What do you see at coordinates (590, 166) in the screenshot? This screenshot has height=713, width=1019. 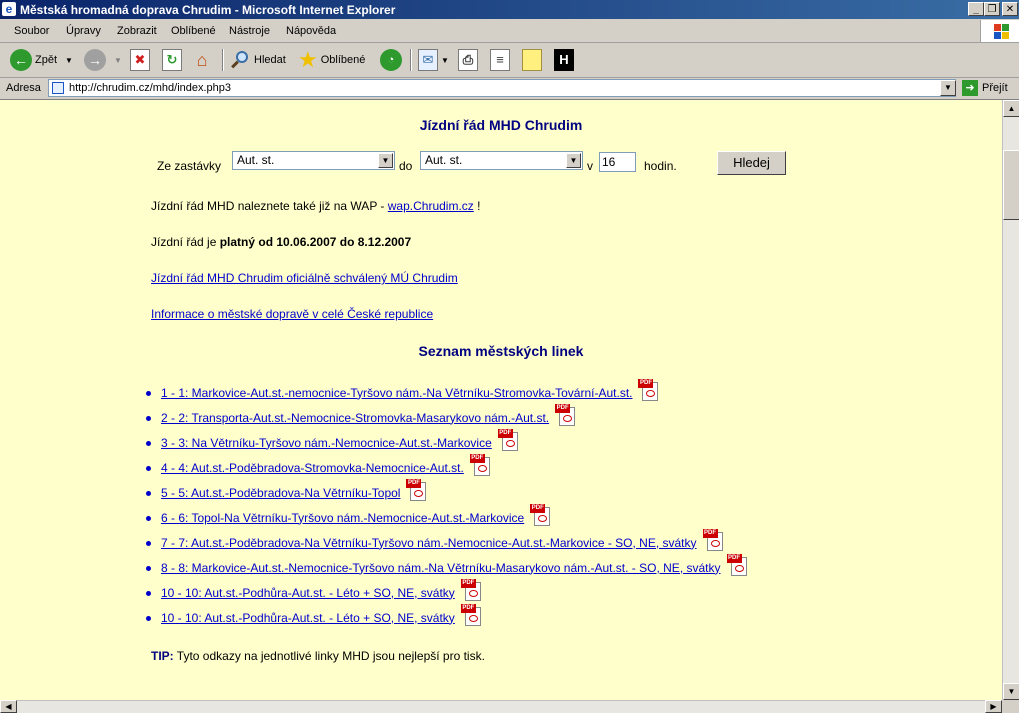 I see `at-label: v` at bounding box center [590, 166].